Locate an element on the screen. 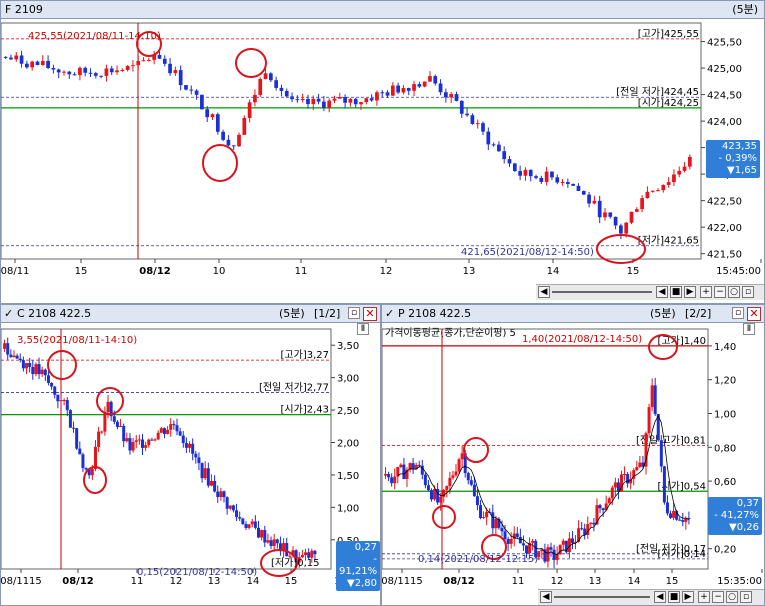 The width and height of the screenshot is (765, 606). stop-button: ■ is located at coordinates (676, 292).